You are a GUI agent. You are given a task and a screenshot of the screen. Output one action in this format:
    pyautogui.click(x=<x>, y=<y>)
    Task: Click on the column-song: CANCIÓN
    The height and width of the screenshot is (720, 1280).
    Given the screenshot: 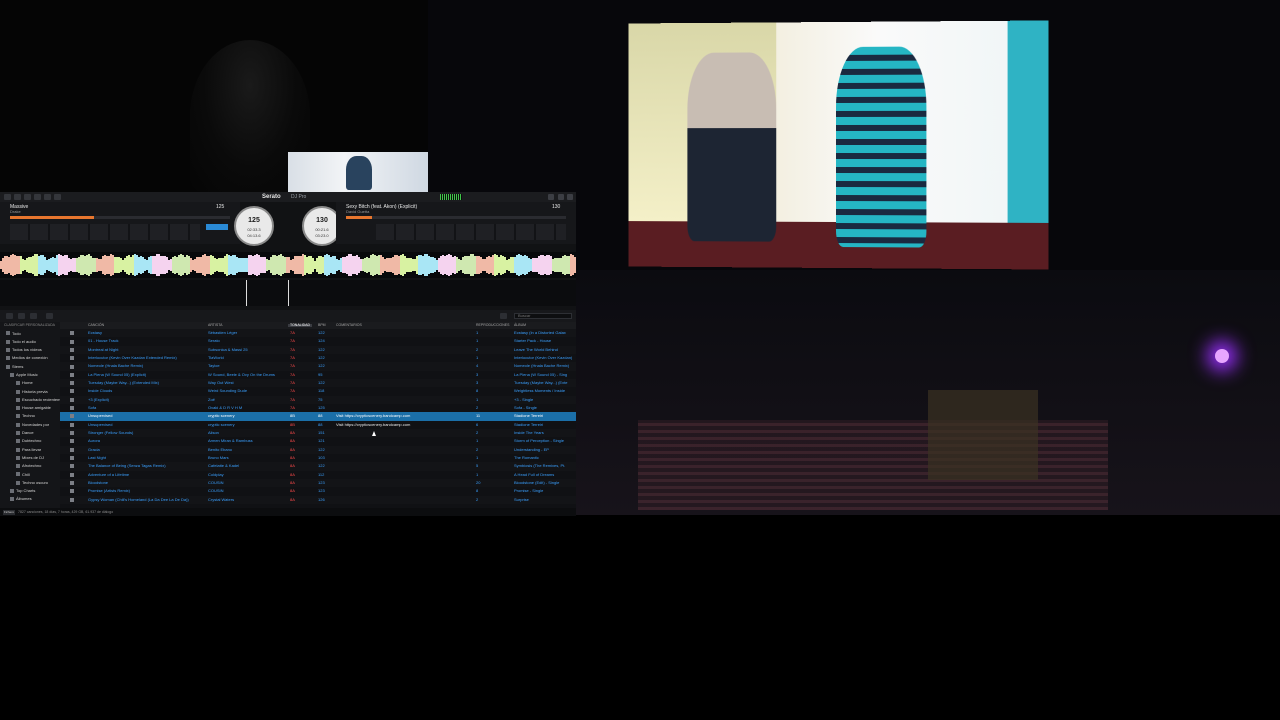 What is the action you would take?
    pyautogui.click(x=96, y=325)
    